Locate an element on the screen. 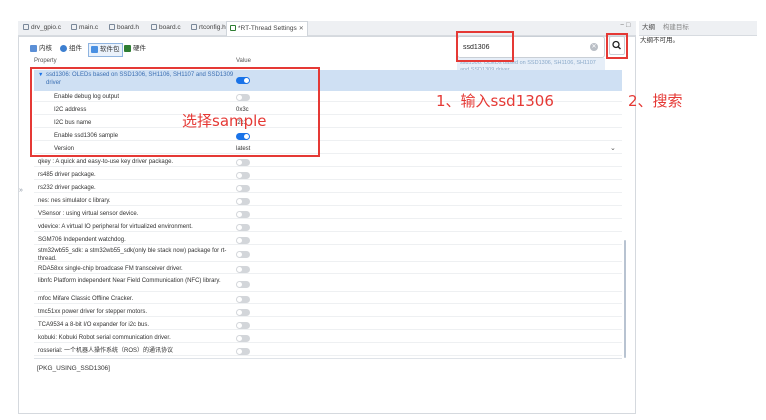 The image size is (766, 420). components-icon is located at coordinates (63, 48).